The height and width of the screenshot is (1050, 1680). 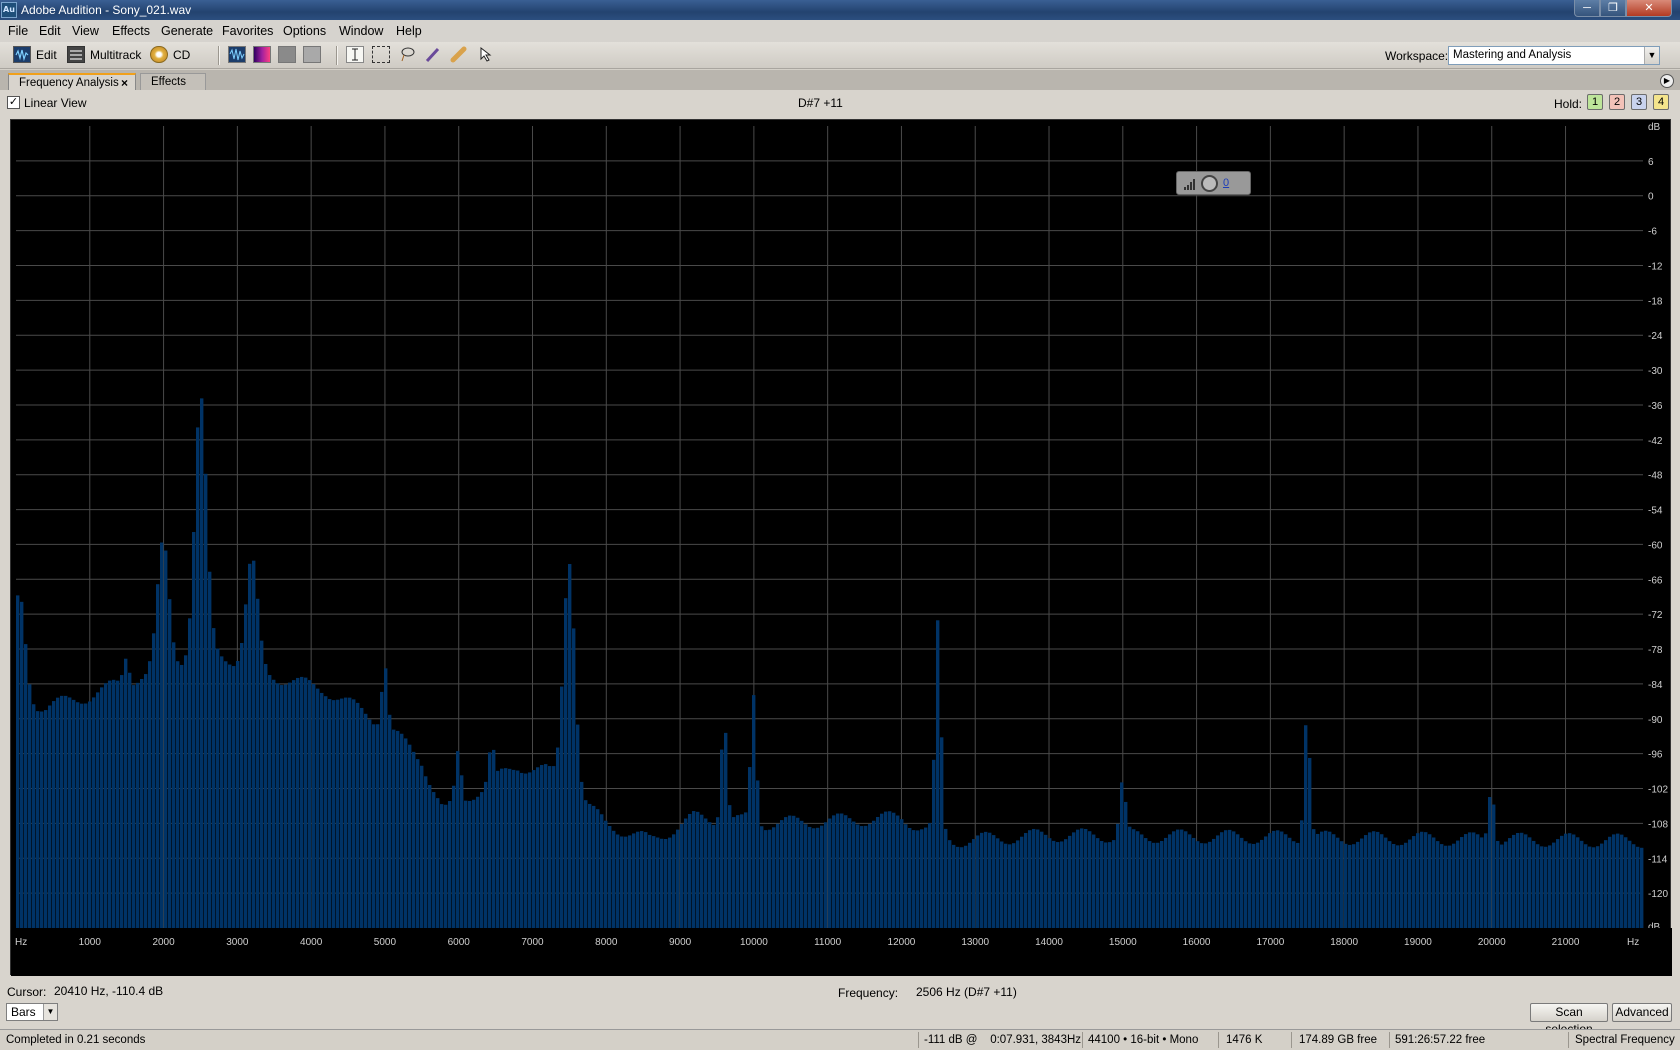 What do you see at coordinates (312, 54) in the screenshot?
I see `spectral-phase-icon` at bounding box center [312, 54].